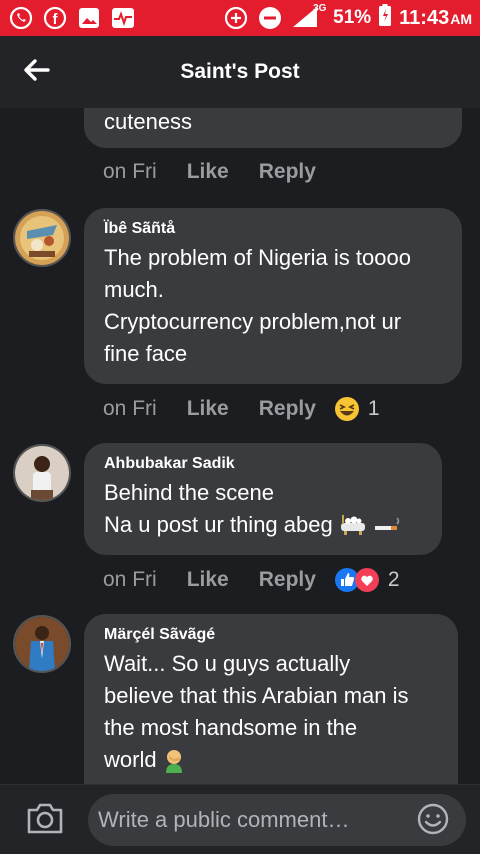 Image resolution: width=480 pixels, height=854 pixels. Describe the element at coordinates (373, 408) in the screenshot. I see `reaction-count: 1` at that location.